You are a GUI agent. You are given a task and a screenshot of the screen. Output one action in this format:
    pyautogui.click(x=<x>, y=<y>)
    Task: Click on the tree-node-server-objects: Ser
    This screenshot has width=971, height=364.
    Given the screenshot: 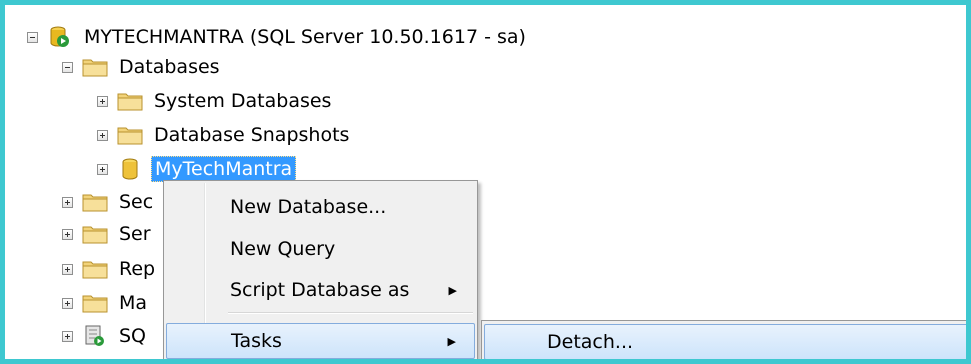 What is the action you would take?
    pyautogui.click(x=108, y=234)
    